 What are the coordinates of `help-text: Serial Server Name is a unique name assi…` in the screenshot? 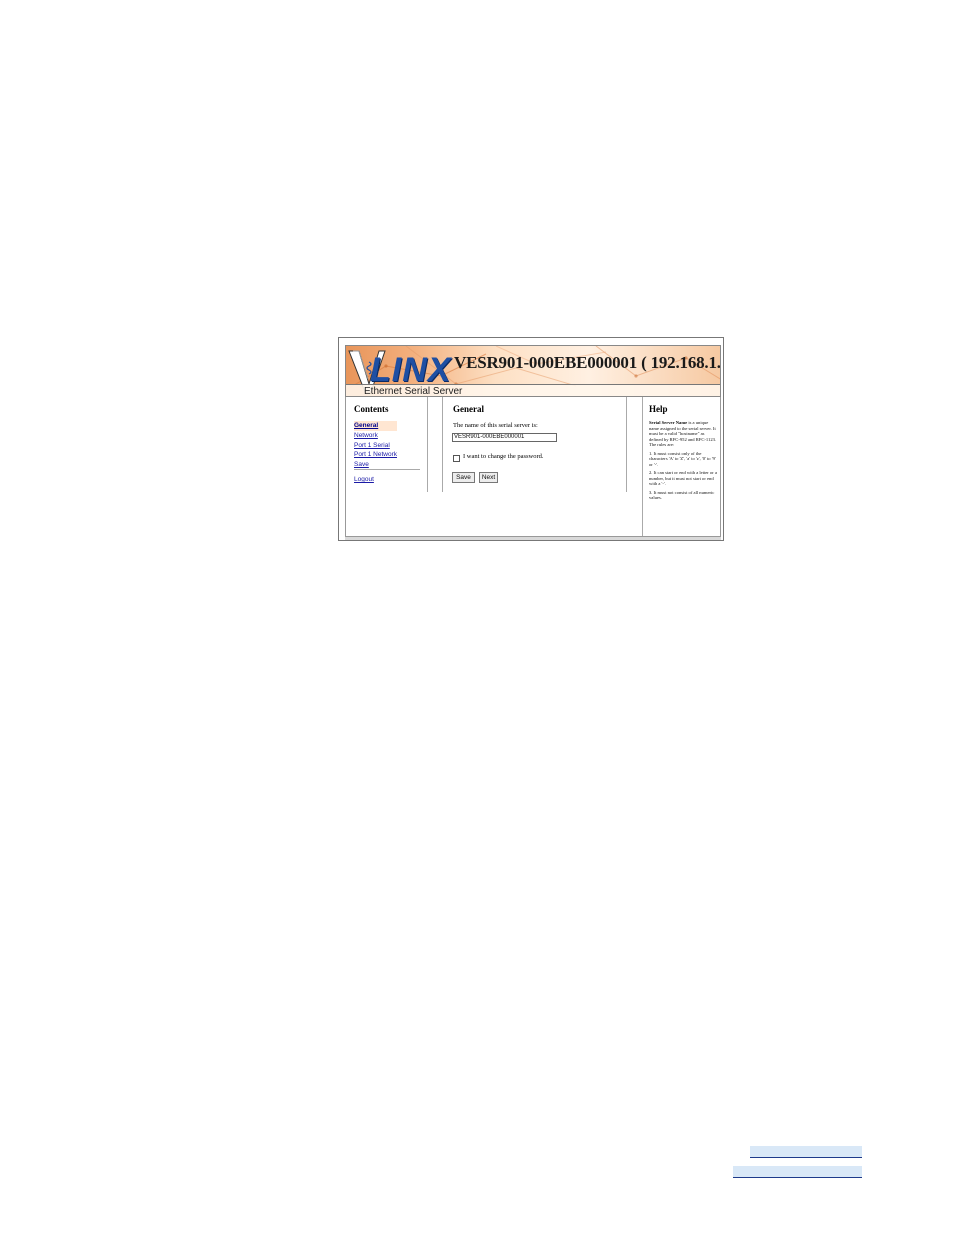 It's located at (683, 462).